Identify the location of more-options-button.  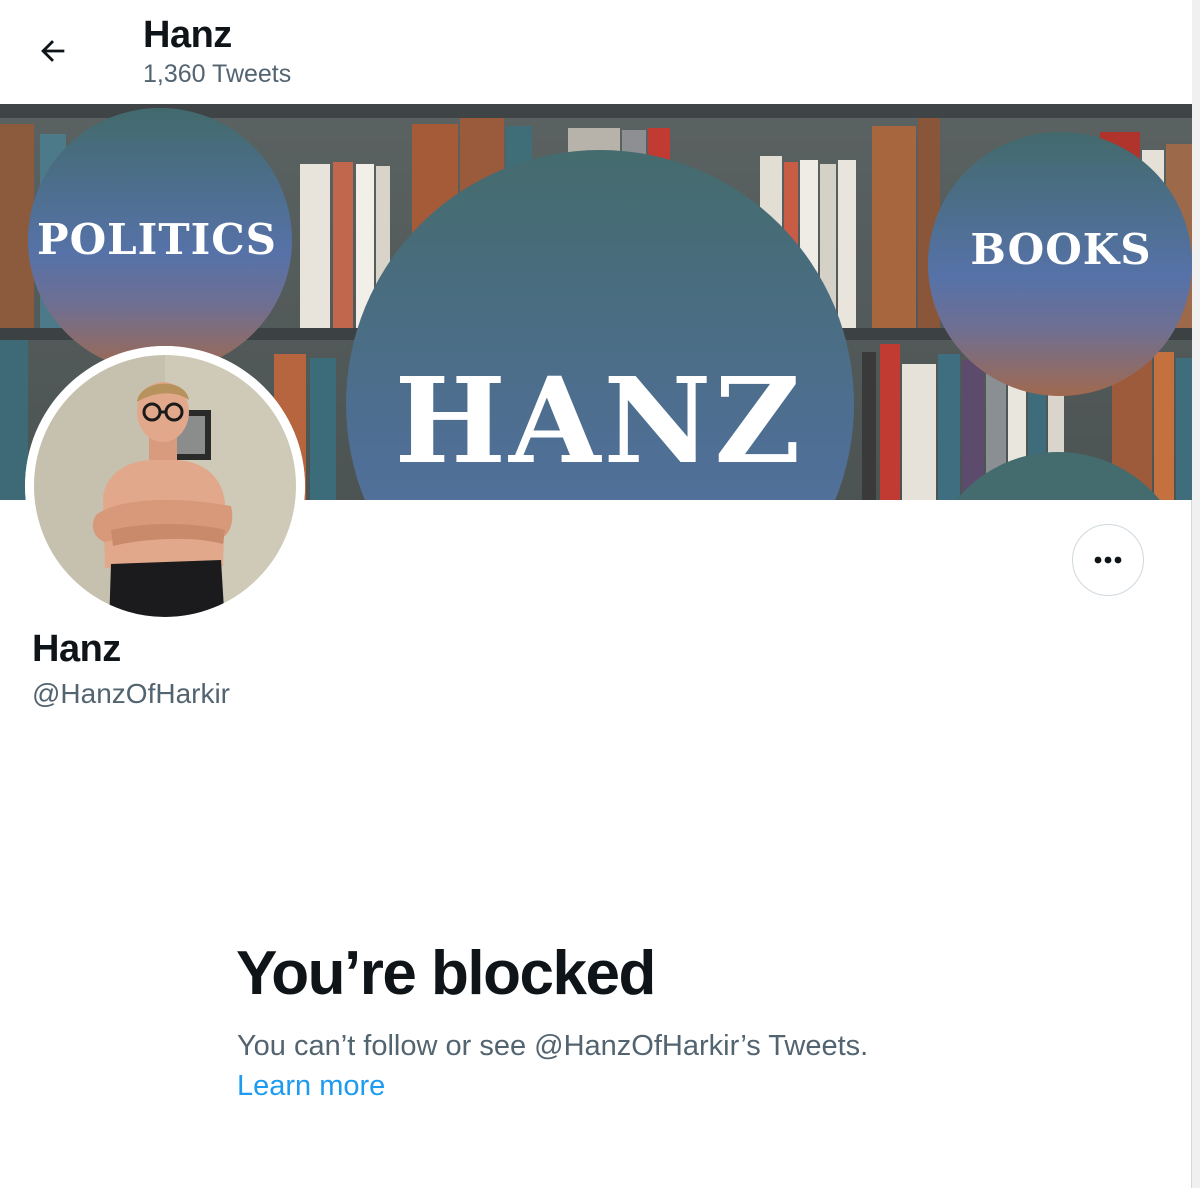
(1108, 560).